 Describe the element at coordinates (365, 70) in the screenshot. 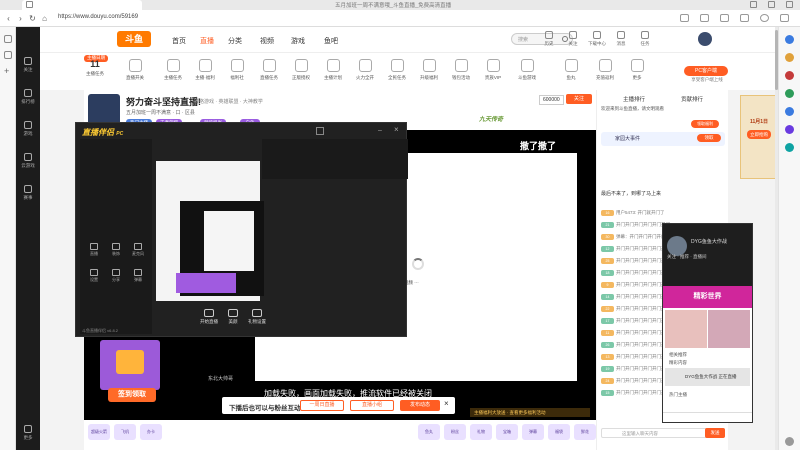

I see `cat-item-8: 火力全开` at that location.